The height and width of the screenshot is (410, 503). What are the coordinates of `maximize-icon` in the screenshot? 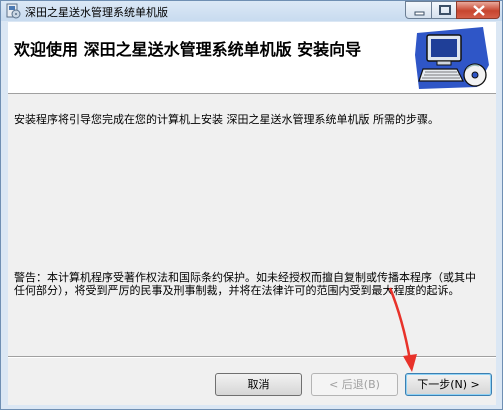 It's located at (445, 10).